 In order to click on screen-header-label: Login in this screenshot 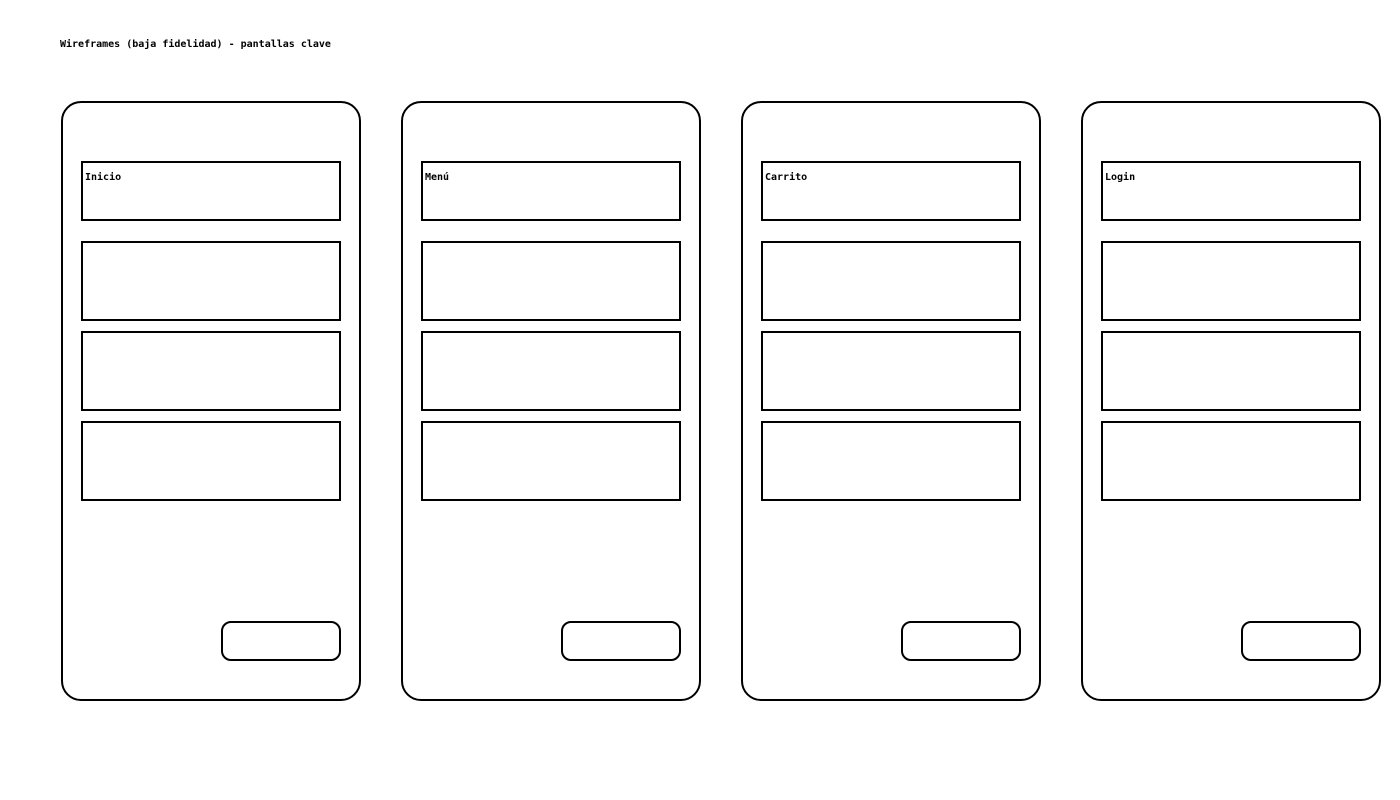, I will do `click(1120, 177)`.